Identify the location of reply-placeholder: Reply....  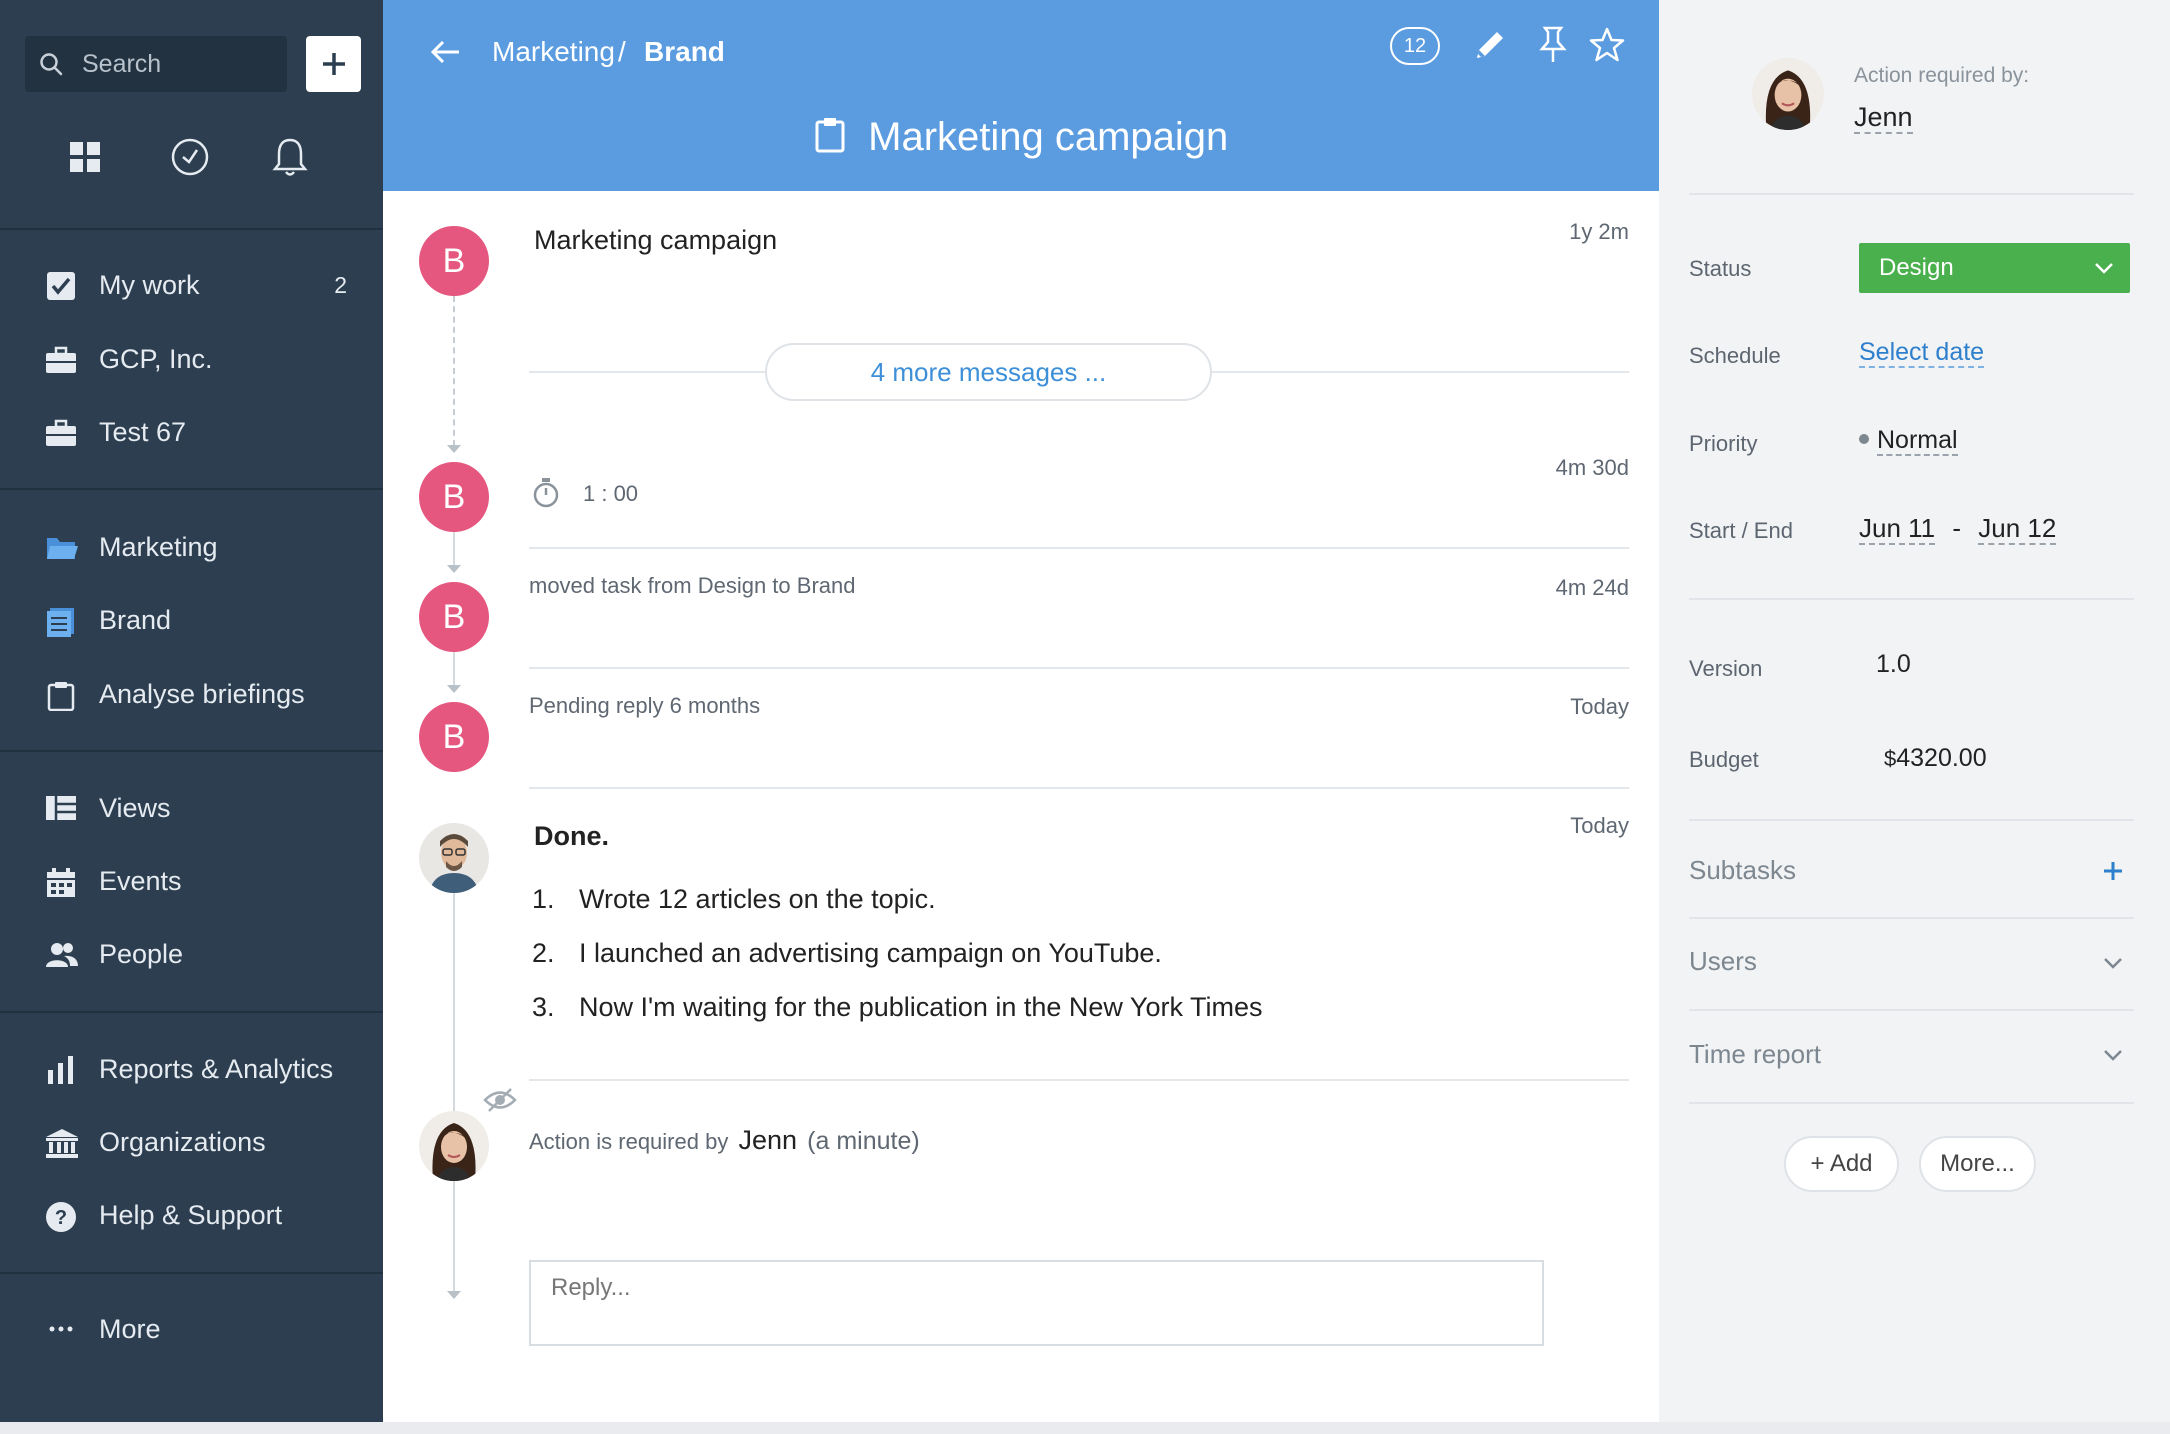
(591, 1287).